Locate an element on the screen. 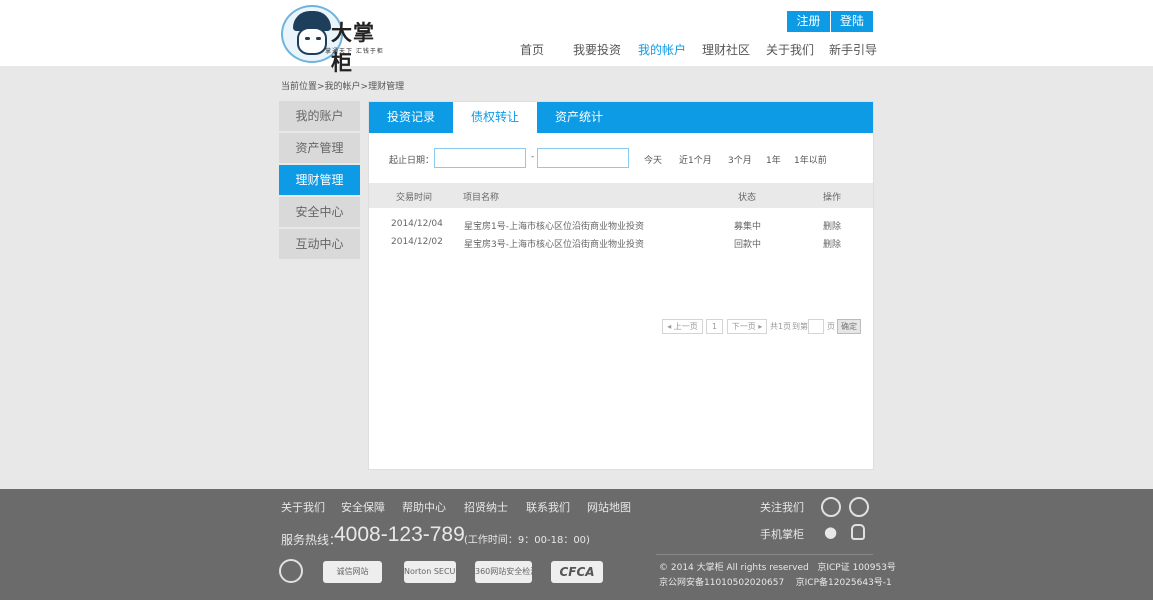 The width and height of the screenshot is (1153, 600). hotline-number: 4008-123-789 is located at coordinates (399, 534).